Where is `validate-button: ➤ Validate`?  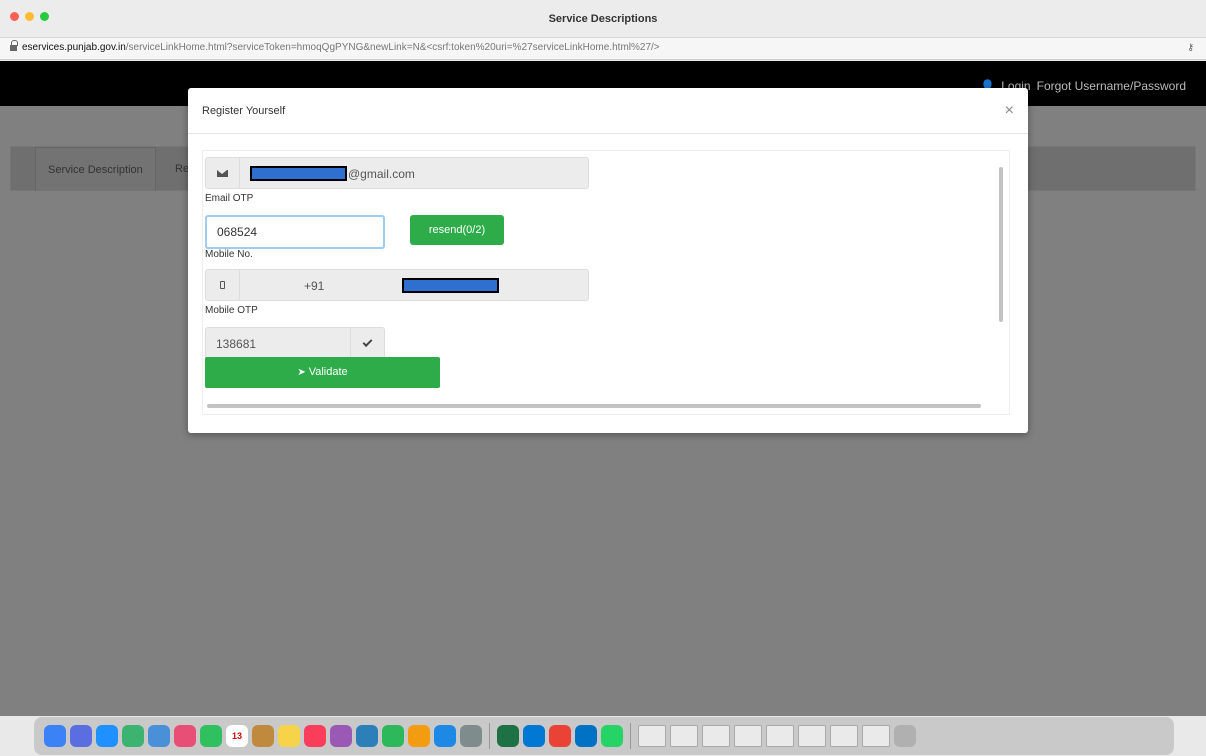 validate-button: ➤ Validate is located at coordinates (322, 372).